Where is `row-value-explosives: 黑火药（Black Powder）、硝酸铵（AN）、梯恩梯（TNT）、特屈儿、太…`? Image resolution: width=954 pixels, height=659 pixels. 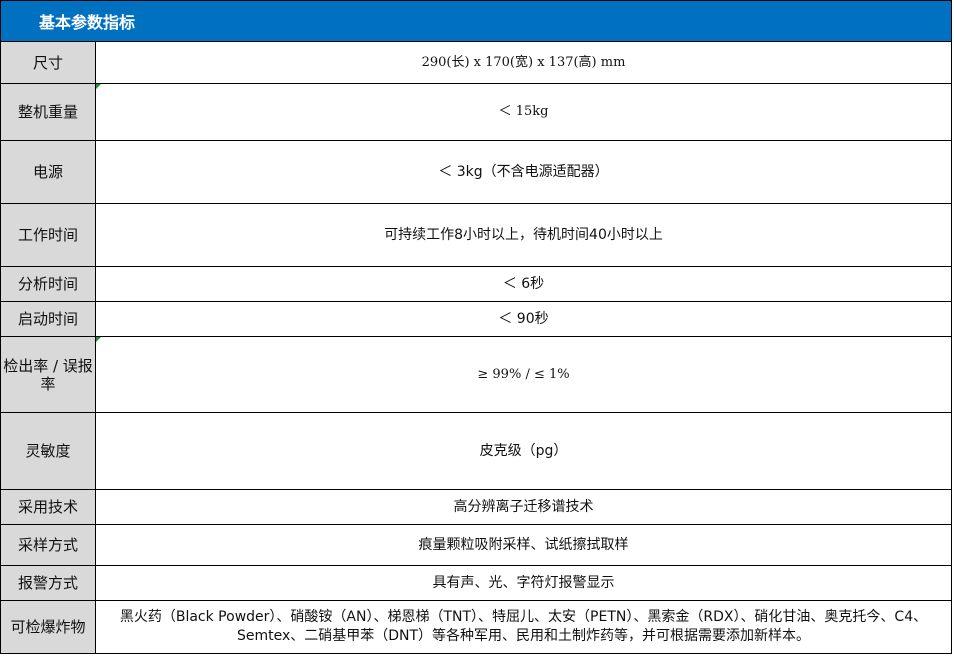 row-value-explosives: 黑火药（Black Powder）、硝酸铵（AN）、梯恩梯（TNT）、特屈儿、太… is located at coordinates (523, 627).